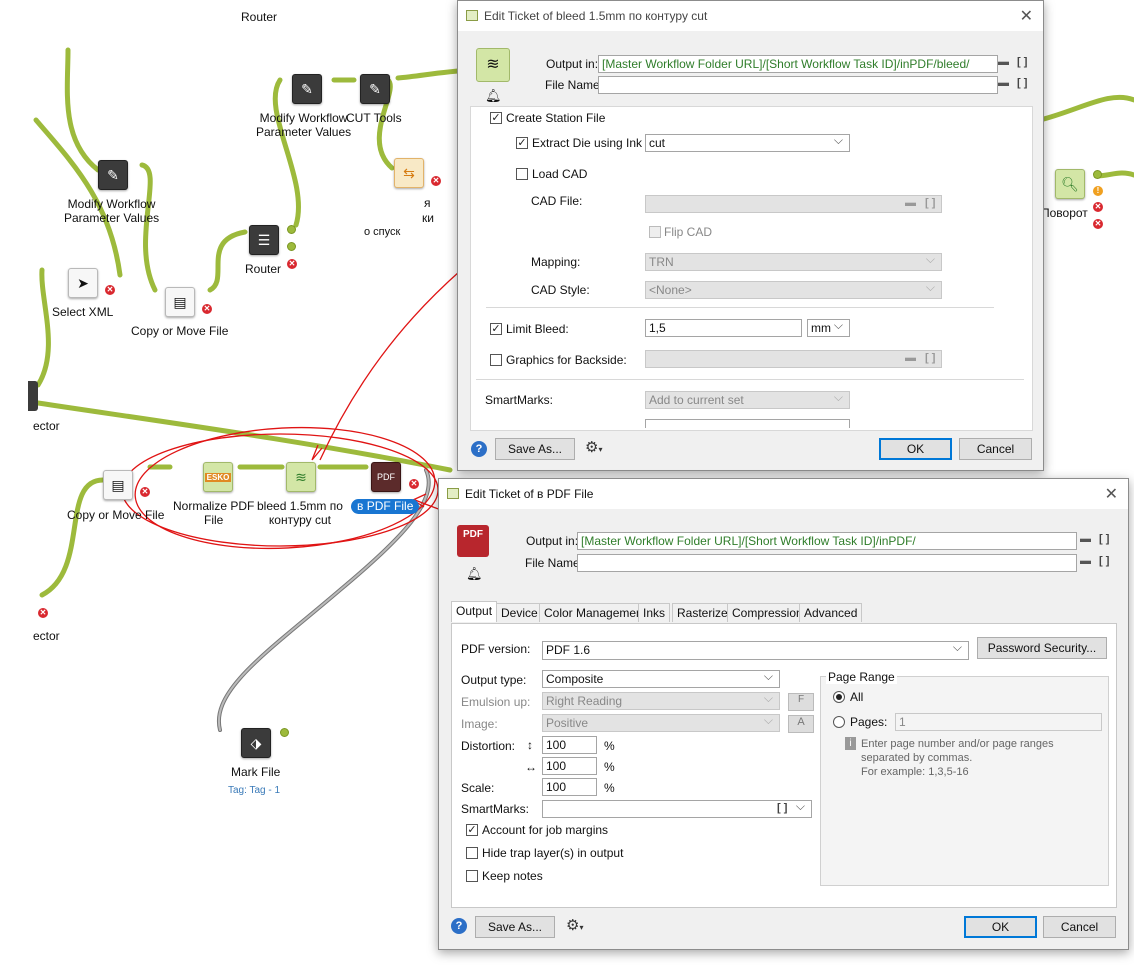 The image size is (1134, 966). Describe the element at coordinates (661, 679) in the screenshot. I see `output-type-select: Composite` at that location.